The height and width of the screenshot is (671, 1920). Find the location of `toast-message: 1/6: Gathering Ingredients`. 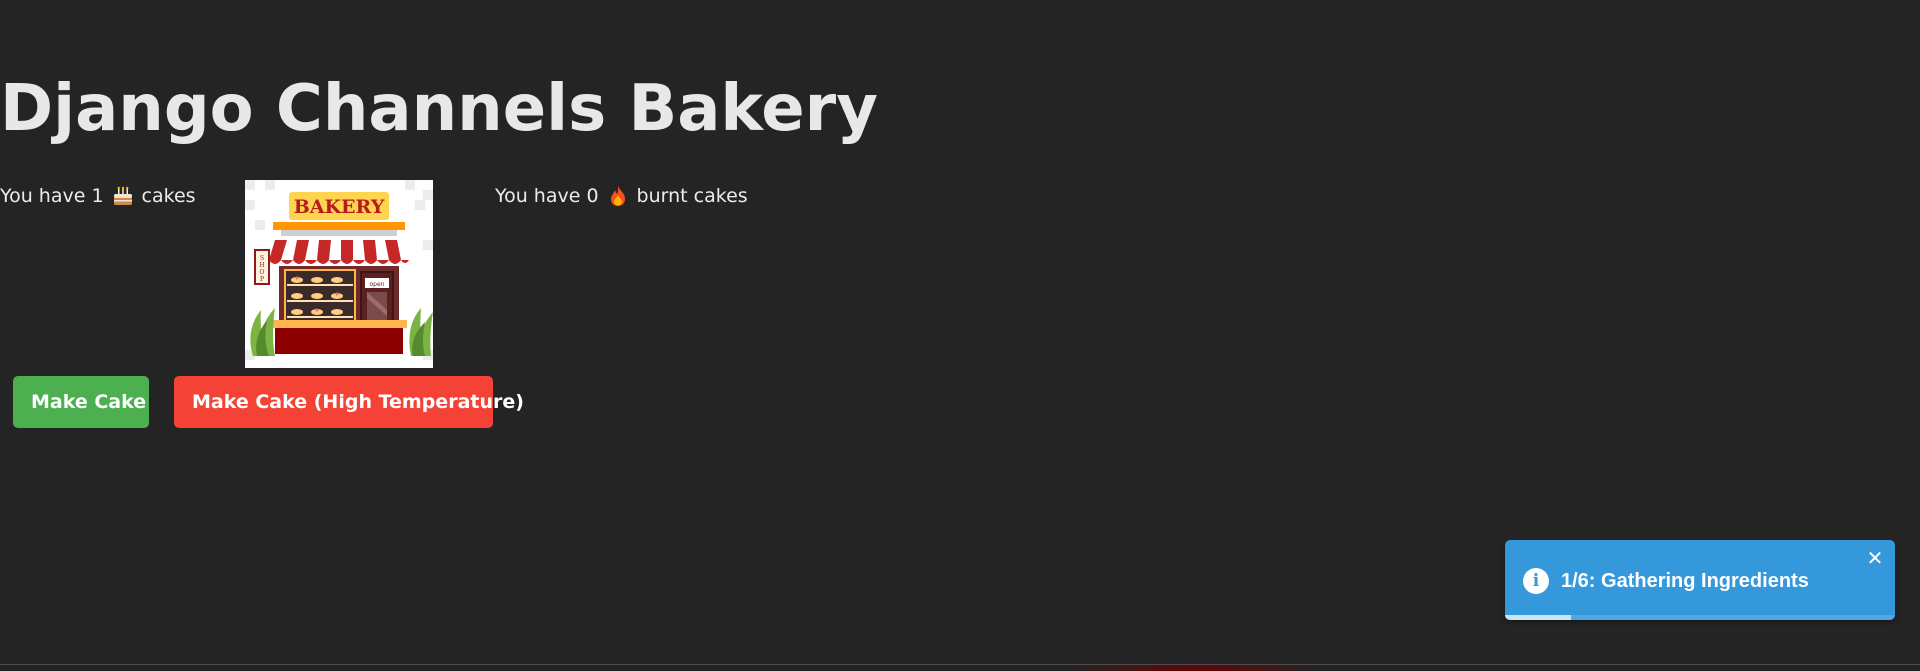

toast-message: 1/6: Gathering Ingredients is located at coordinates (1685, 581).